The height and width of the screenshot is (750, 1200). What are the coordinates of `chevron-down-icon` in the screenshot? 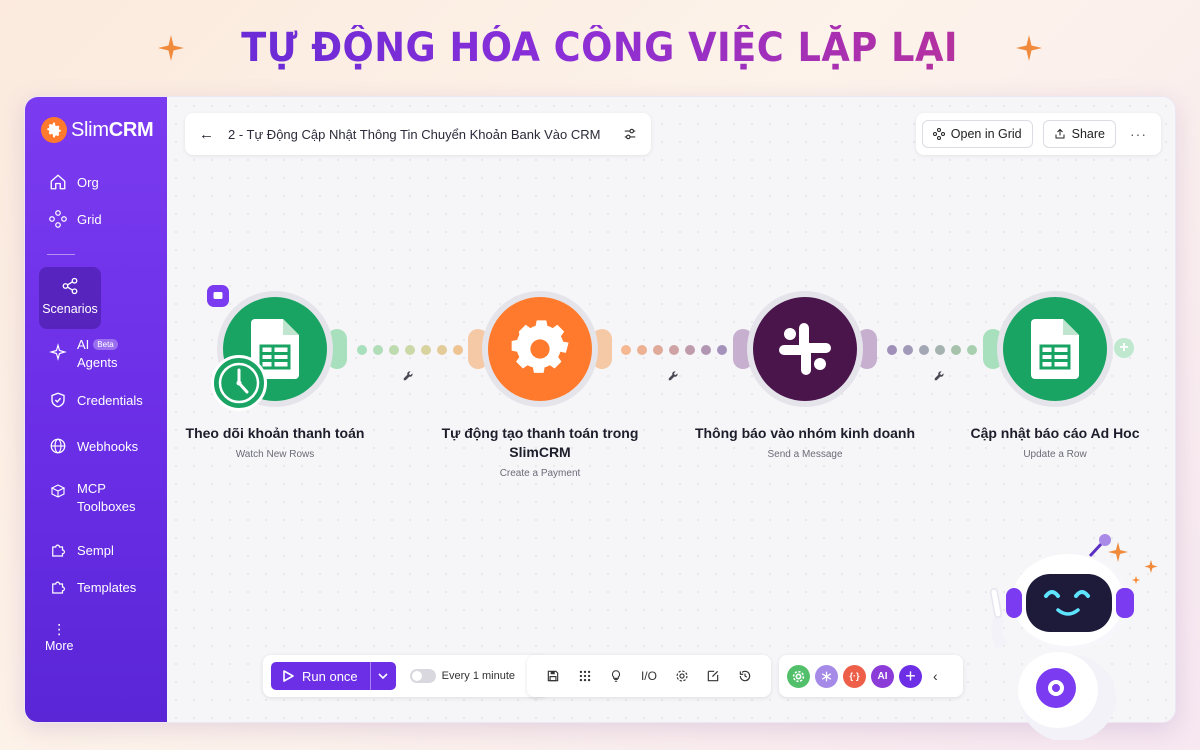 It's located at (382, 676).